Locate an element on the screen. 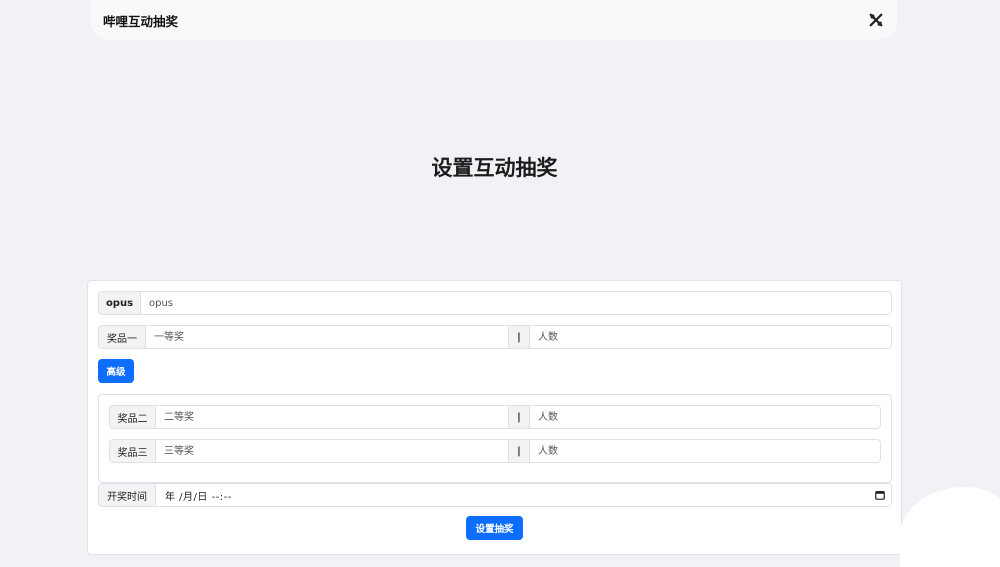 Image resolution: width=1000 pixels, height=567 pixels. prize1-label: 奖品一 is located at coordinates (122, 337).